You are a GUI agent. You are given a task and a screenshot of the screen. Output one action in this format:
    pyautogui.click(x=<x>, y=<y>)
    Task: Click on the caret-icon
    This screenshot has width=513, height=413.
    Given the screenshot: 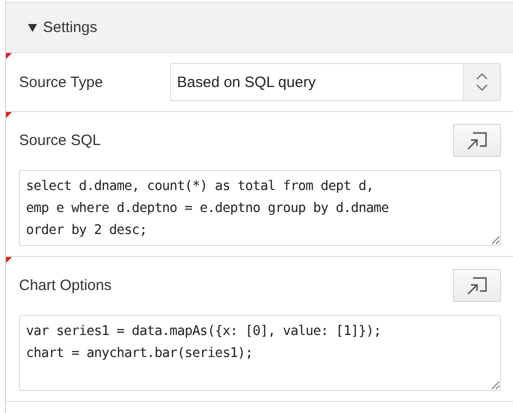 What is the action you would take?
    pyautogui.click(x=32, y=28)
    